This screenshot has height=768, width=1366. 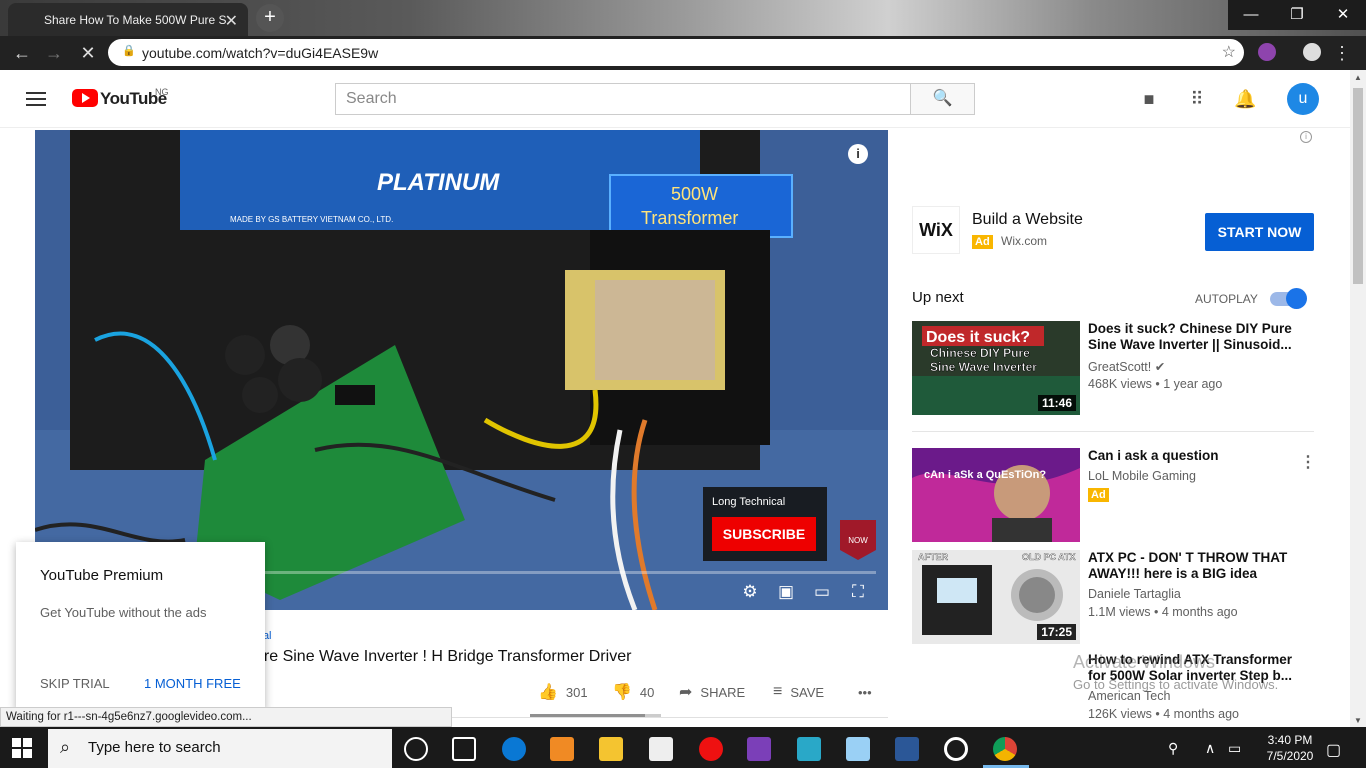 What do you see at coordinates (88, 53) in the screenshot?
I see `stop-loading-icon: ✕` at bounding box center [88, 53].